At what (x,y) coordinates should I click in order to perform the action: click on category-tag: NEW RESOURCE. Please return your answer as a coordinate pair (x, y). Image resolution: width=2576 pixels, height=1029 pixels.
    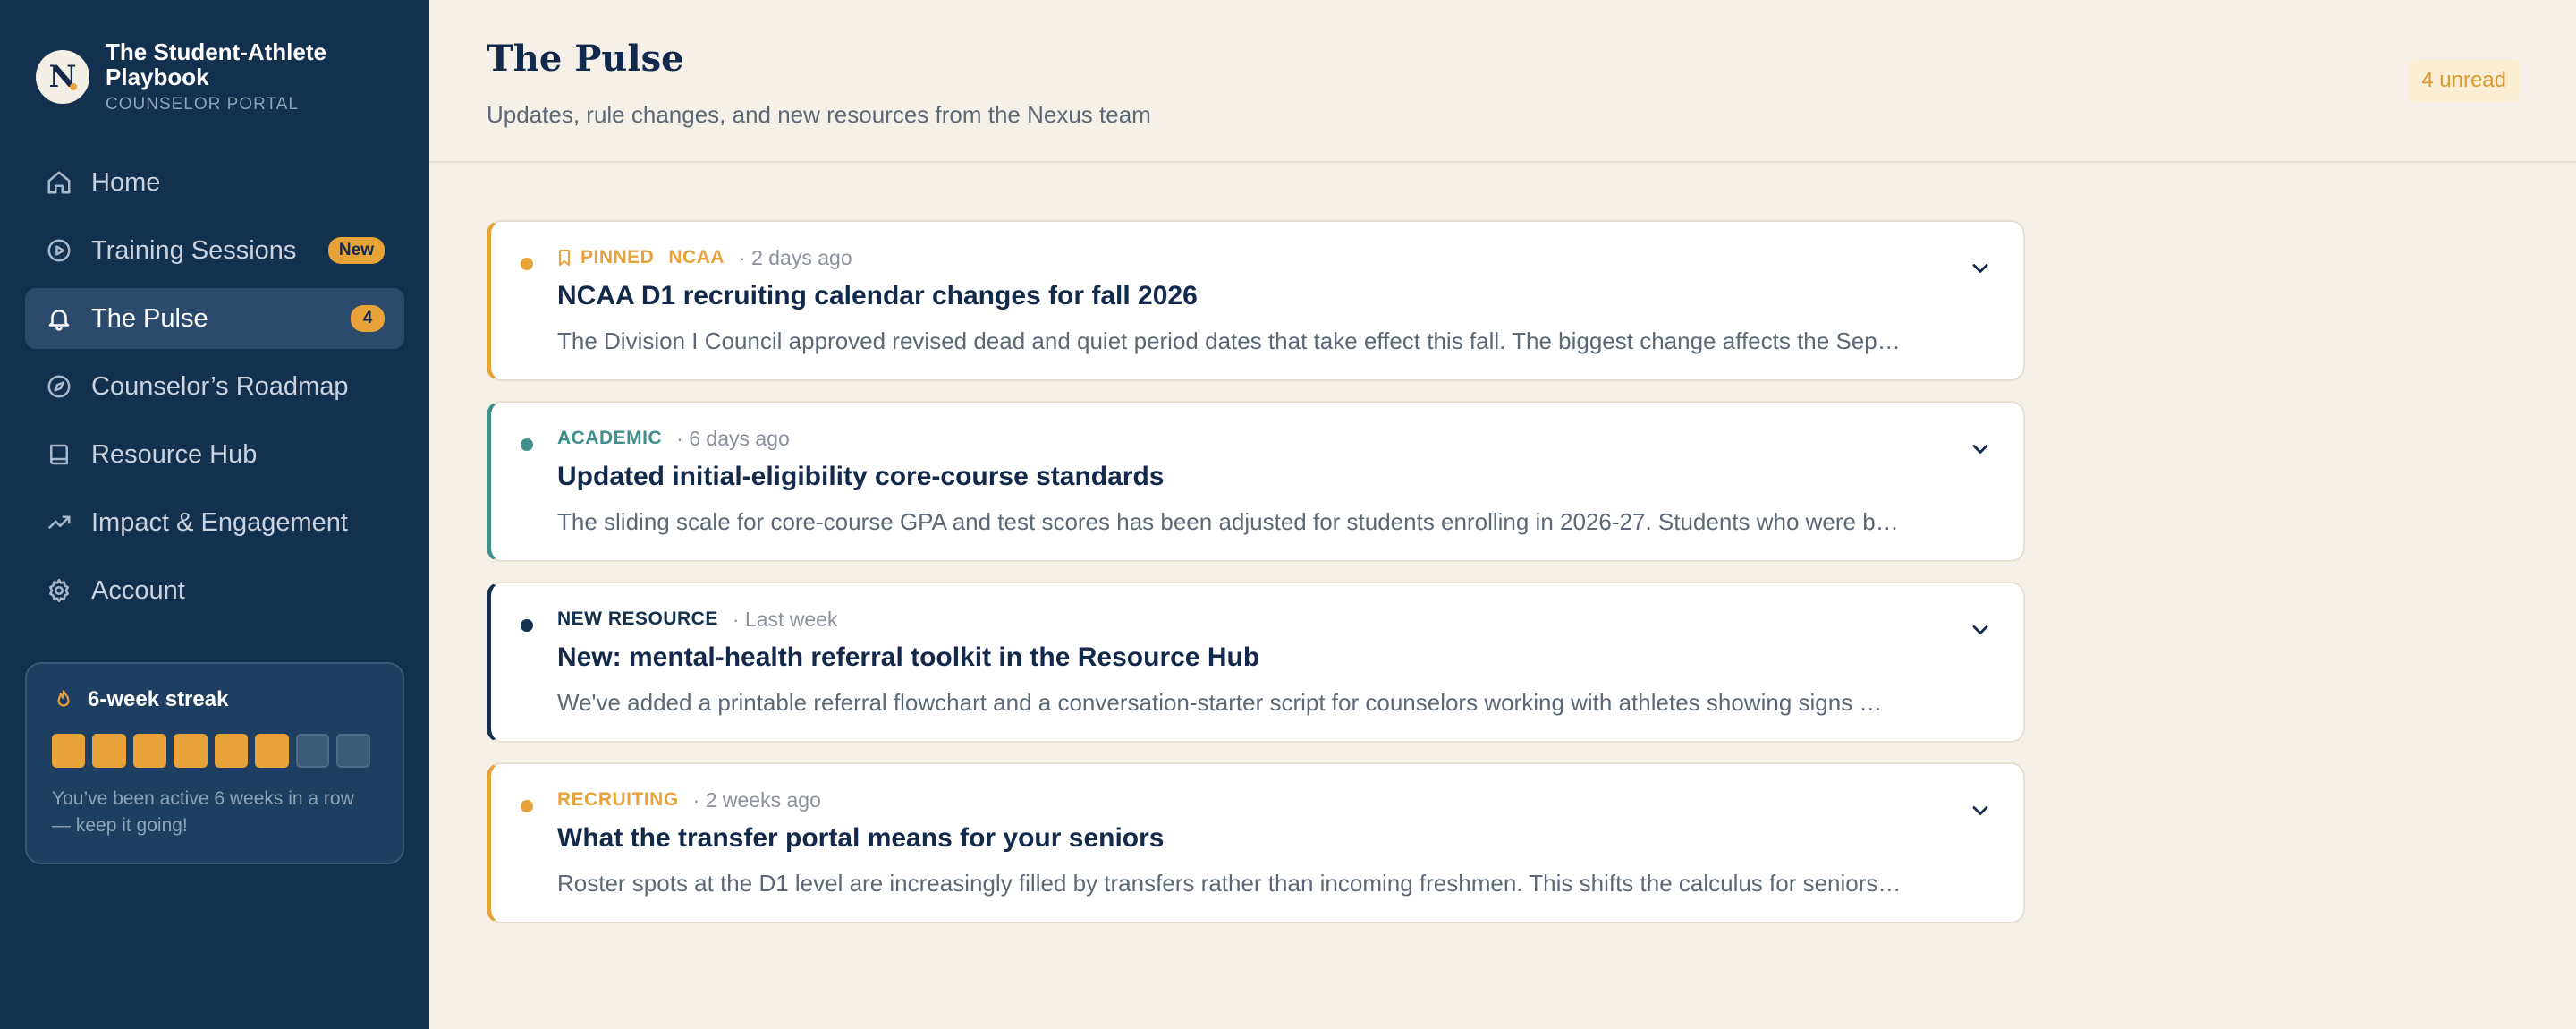
    Looking at the image, I should click on (637, 618).